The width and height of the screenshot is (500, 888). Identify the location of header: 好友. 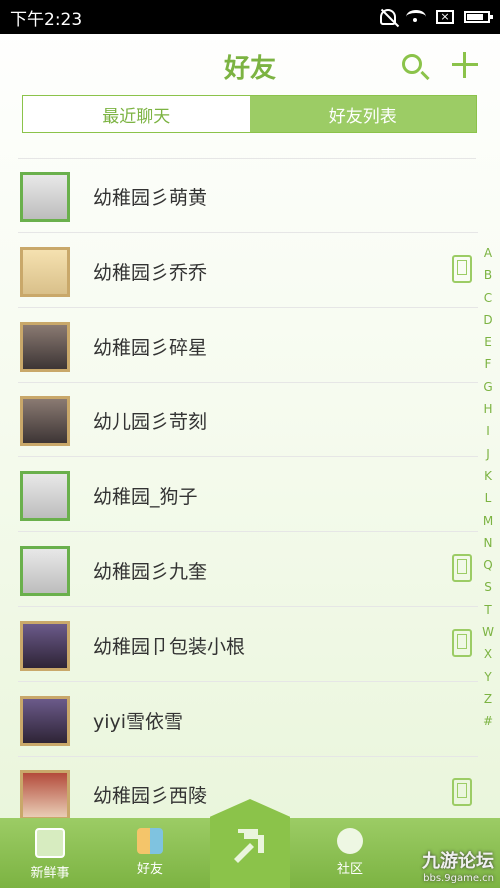
(250, 65).